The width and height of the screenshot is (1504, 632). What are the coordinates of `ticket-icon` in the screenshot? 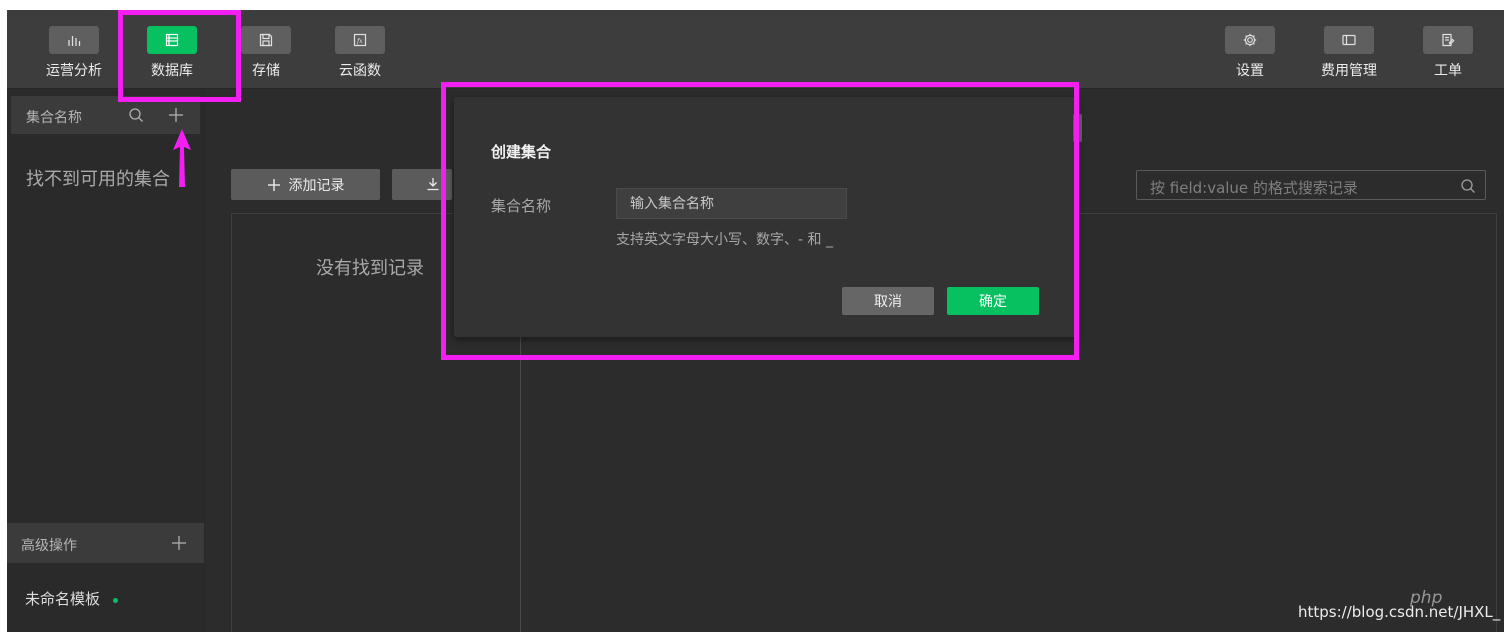 It's located at (1448, 40).